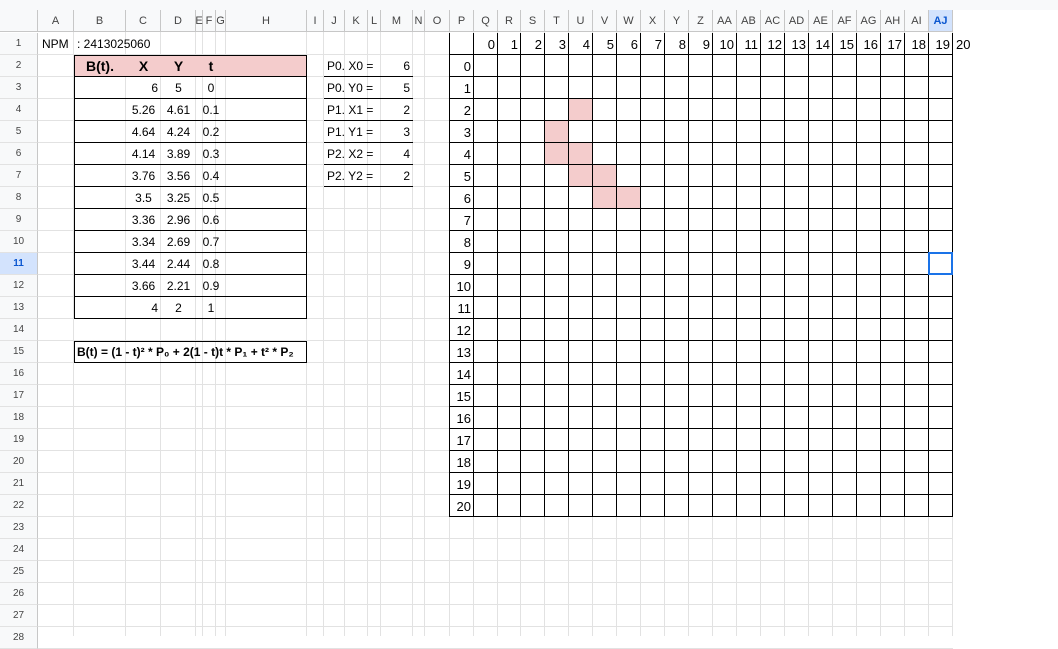 This screenshot has height=649, width=1058. Describe the element at coordinates (143, 308) in the screenshot. I see `table-cell-x: 4` at that location.